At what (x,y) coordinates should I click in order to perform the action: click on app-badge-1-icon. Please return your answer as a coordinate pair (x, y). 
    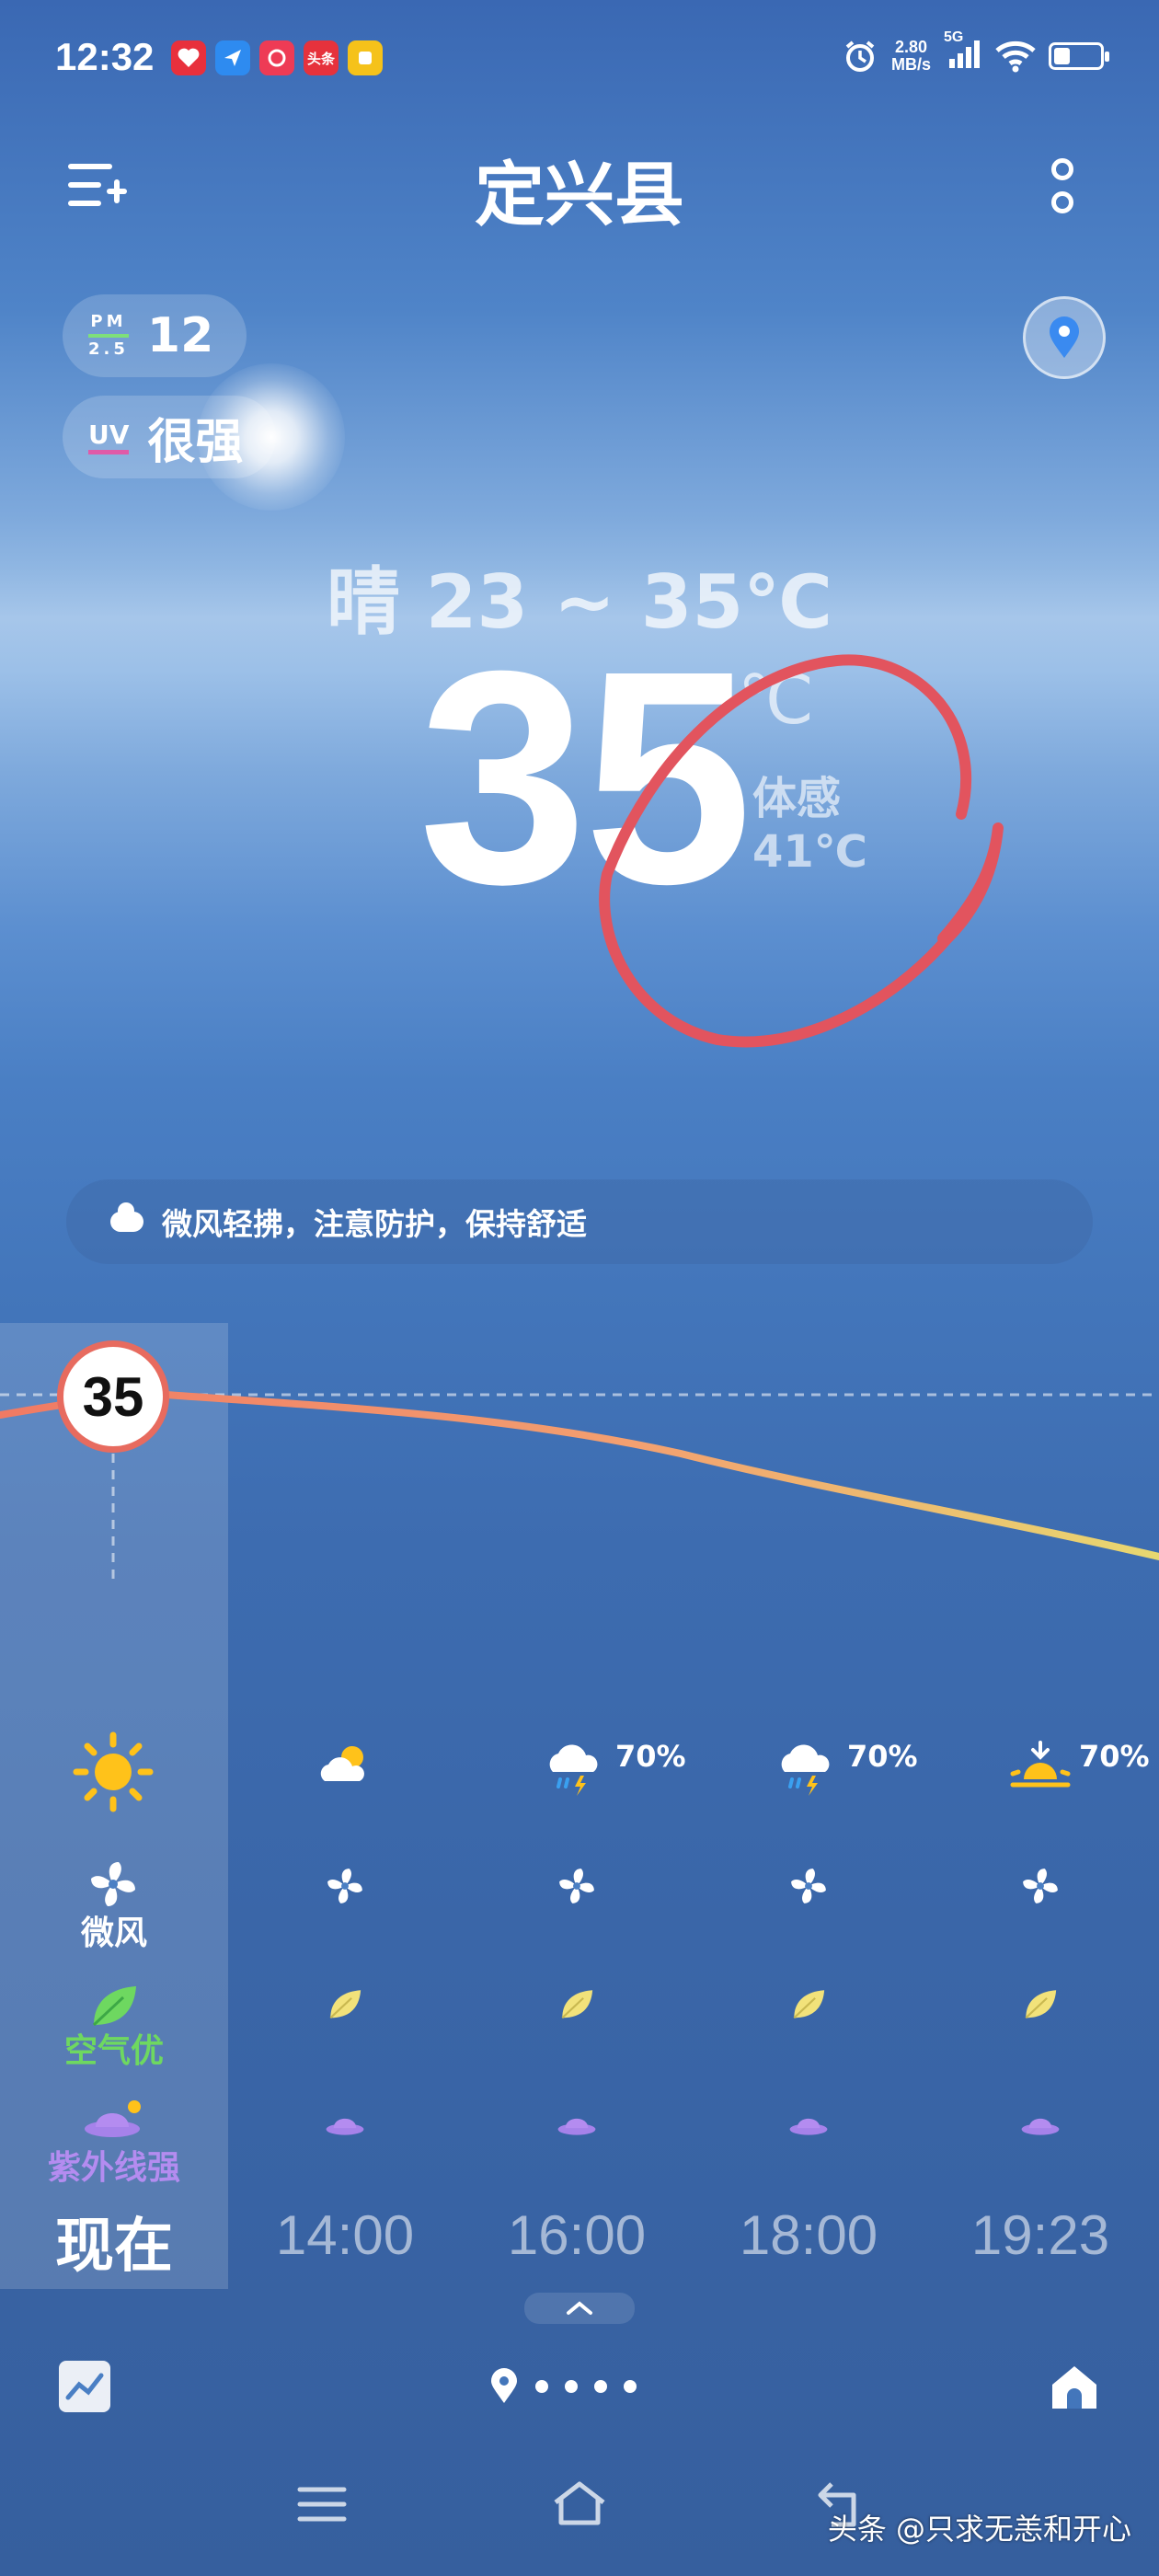
    Looking at the image, I should click on (188, 57).